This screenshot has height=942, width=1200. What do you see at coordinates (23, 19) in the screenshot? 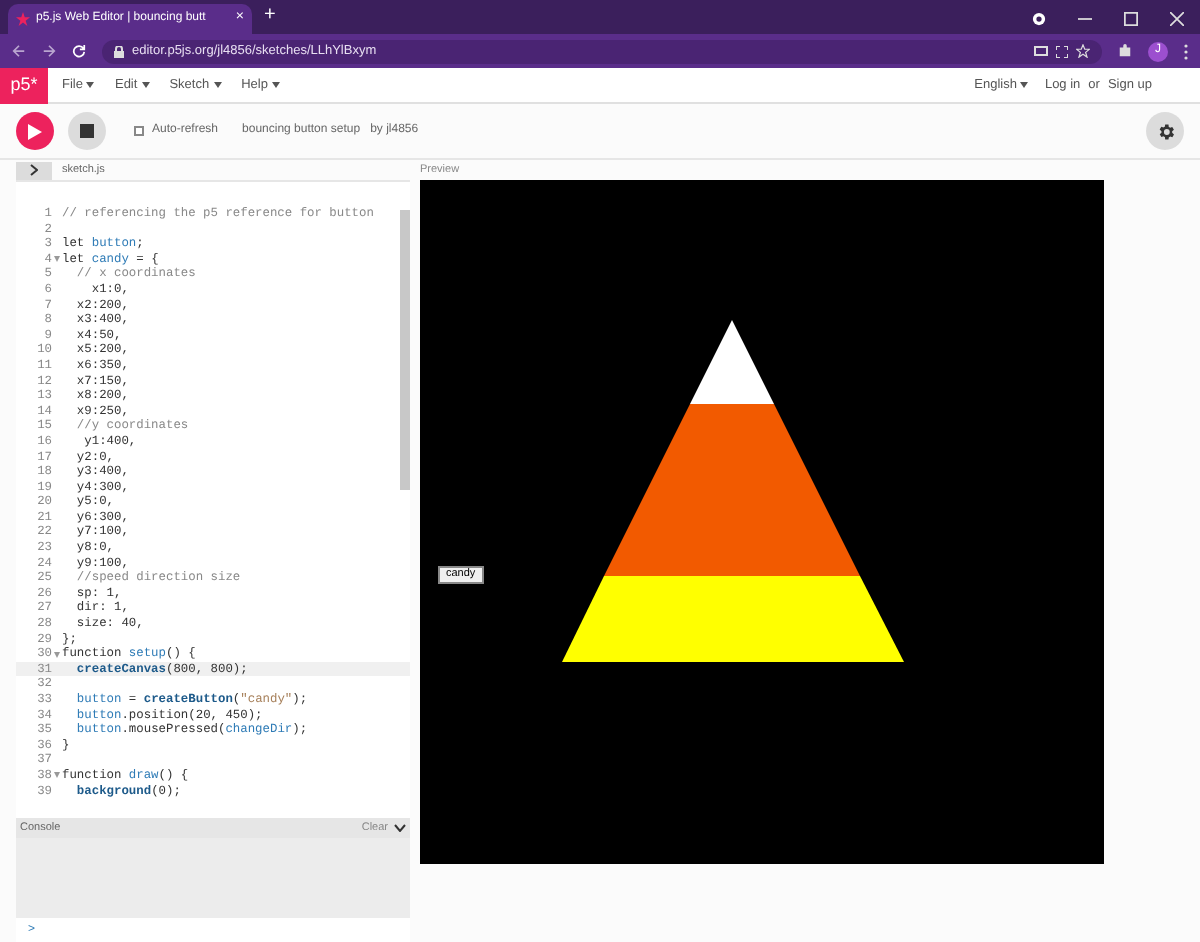
I see `p5-favicon-icon` at bounding box center [23, 19].